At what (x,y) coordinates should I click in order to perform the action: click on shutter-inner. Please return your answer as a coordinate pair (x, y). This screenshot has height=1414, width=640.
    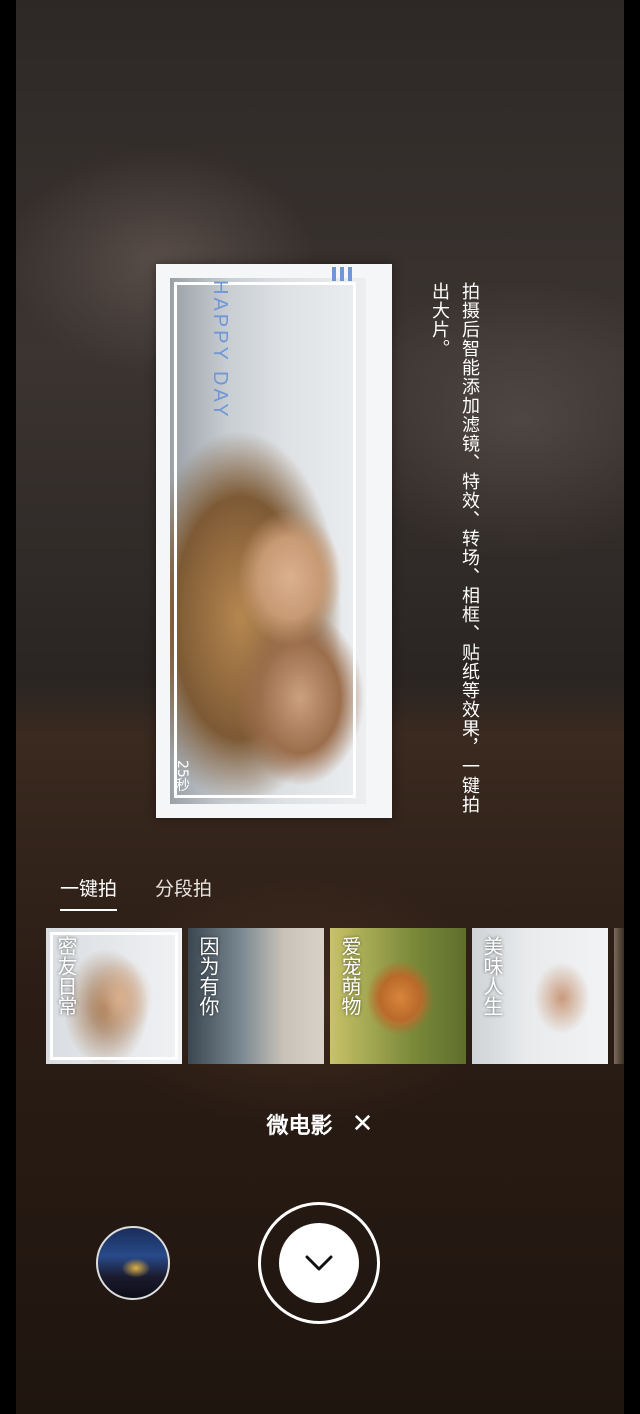
    Looking at the image, I should click on (319, 1263).